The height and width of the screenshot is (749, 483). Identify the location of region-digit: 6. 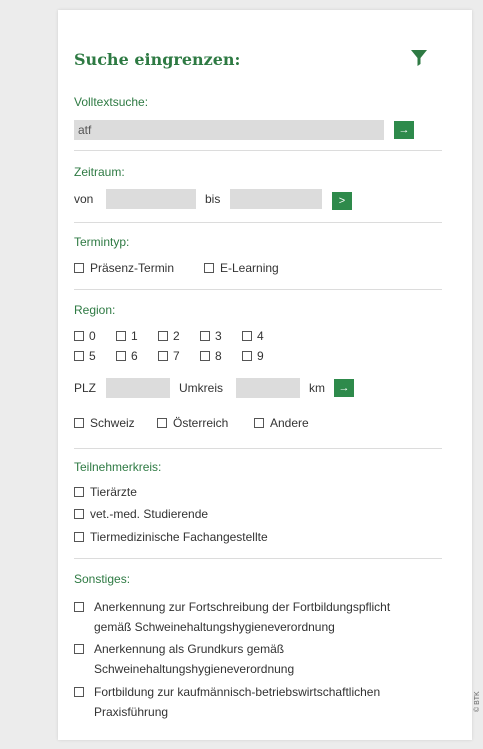
(134, 356).